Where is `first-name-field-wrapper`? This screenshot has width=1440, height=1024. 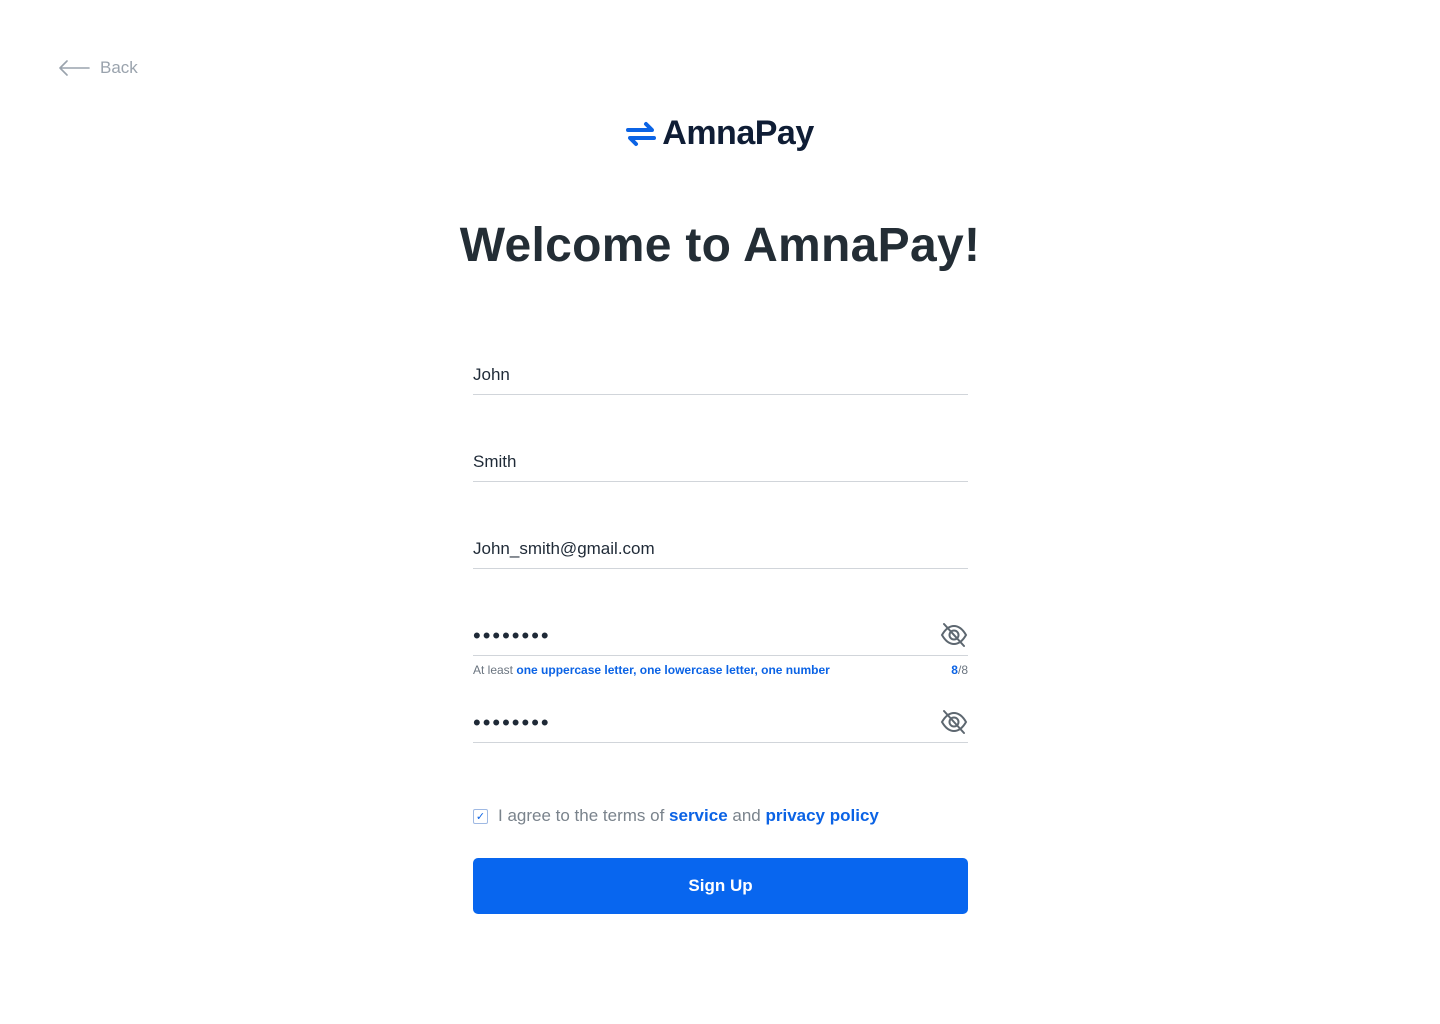
first-name-field-wrapper is located at coordinates (720, 375).